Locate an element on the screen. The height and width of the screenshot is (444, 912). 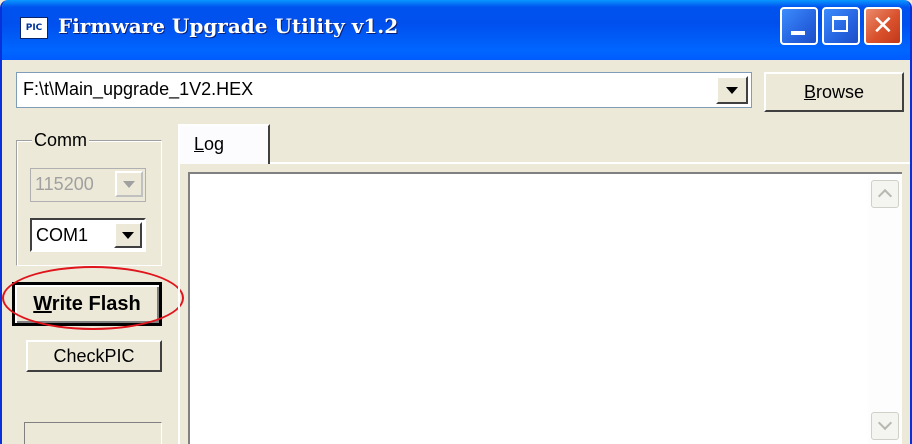
window-title: Firmware Upgrade Utility v1.2 is located at coordinates (228, 26).